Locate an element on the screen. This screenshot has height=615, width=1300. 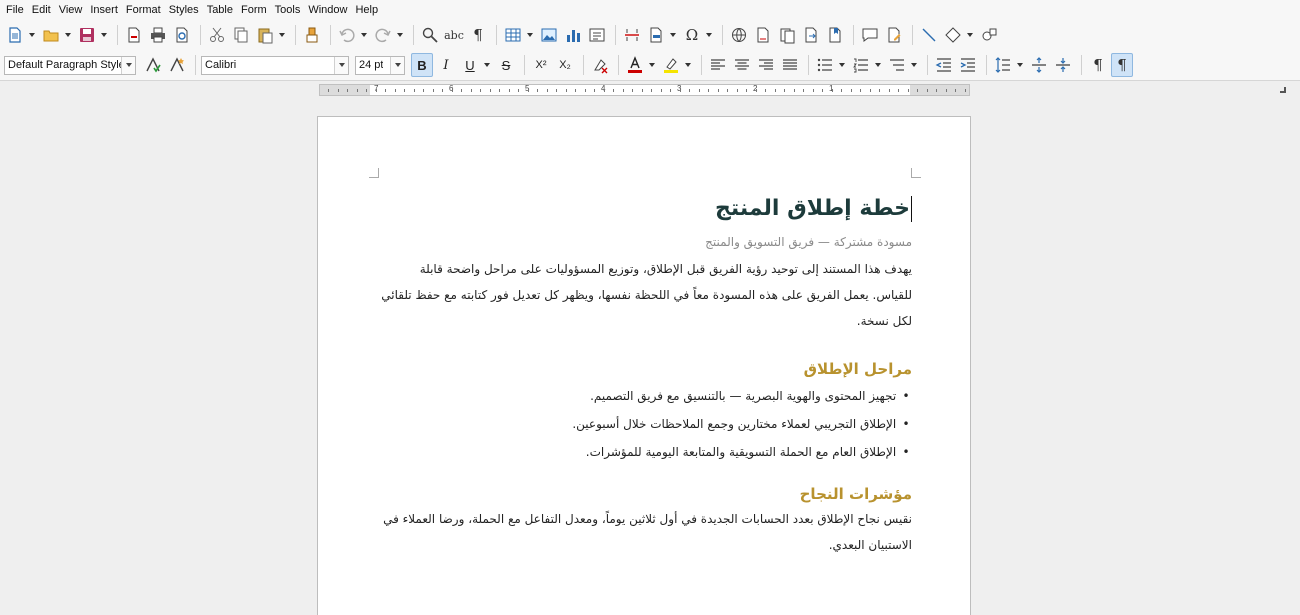
draw-functions-icon is located at coordinates (989, 35).